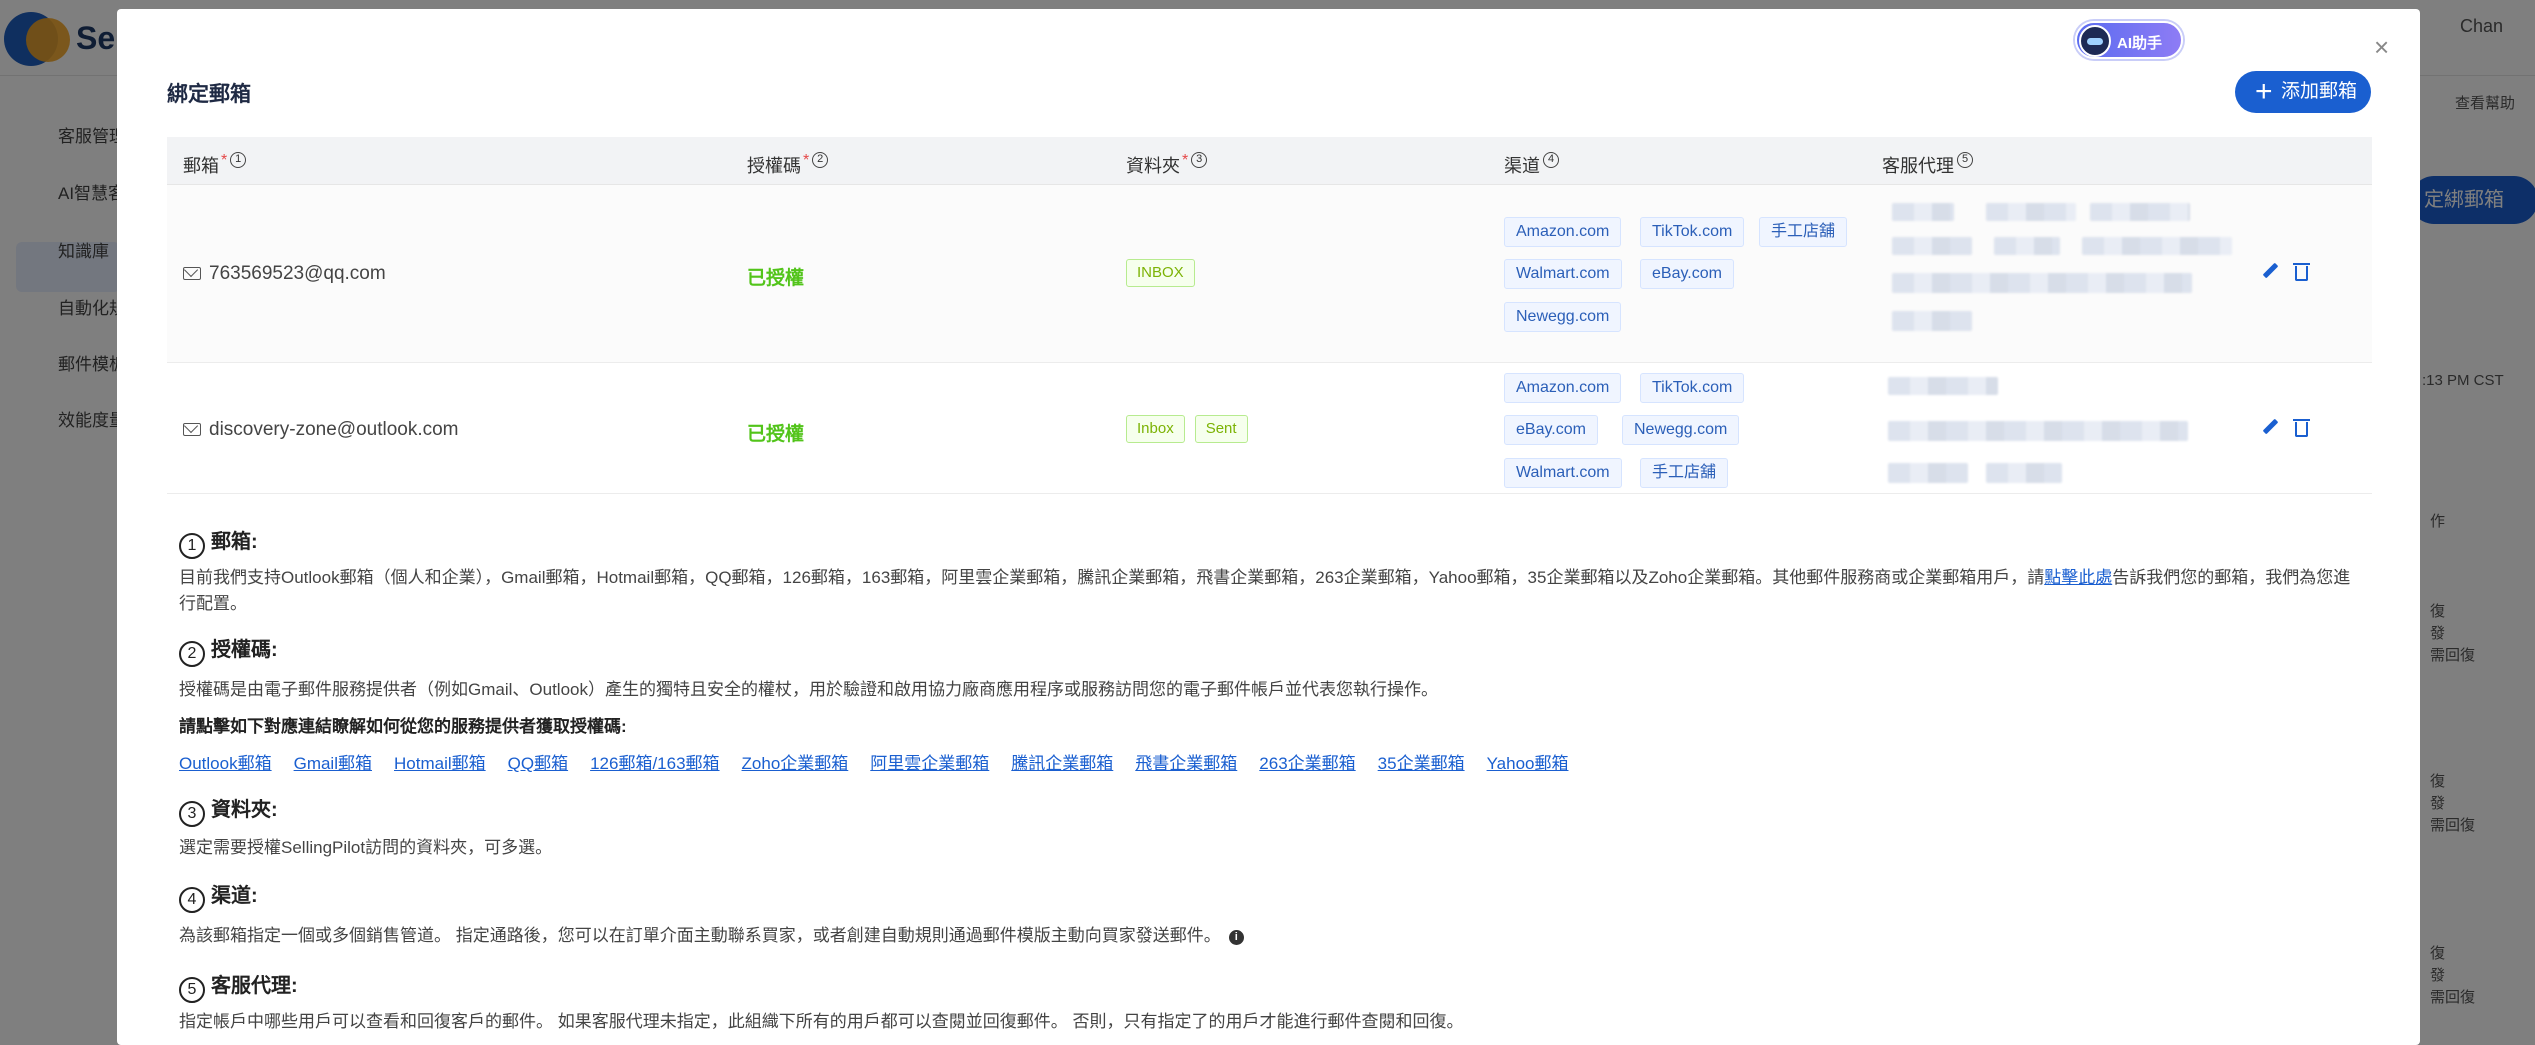  I want to click on close-icon: ×, so click(2381, 47).